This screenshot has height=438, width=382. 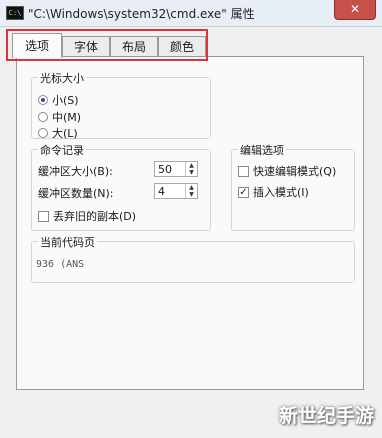 I want to click on title-bar: C:\ "C:\Windows\system32\cmd.exe" 属性 ✕, so click(x=191, y=13).